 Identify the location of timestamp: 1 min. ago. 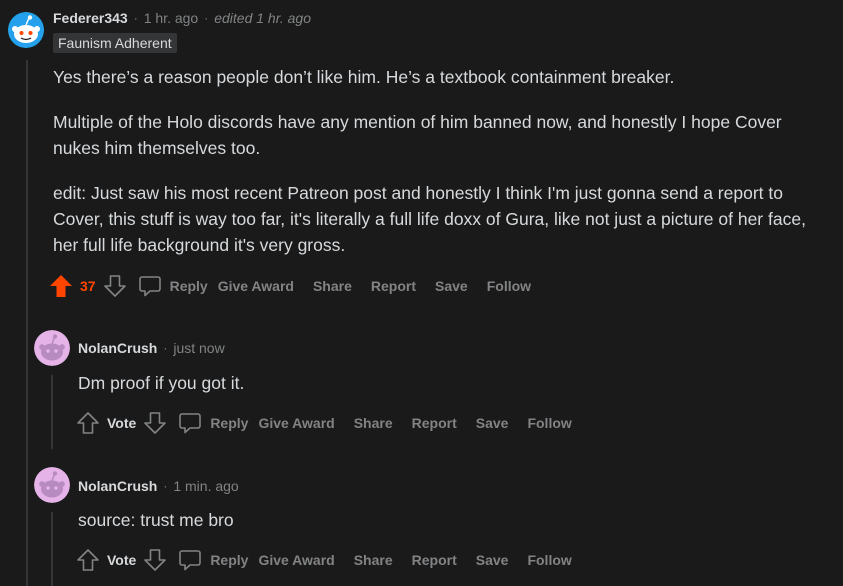
(205, 486).